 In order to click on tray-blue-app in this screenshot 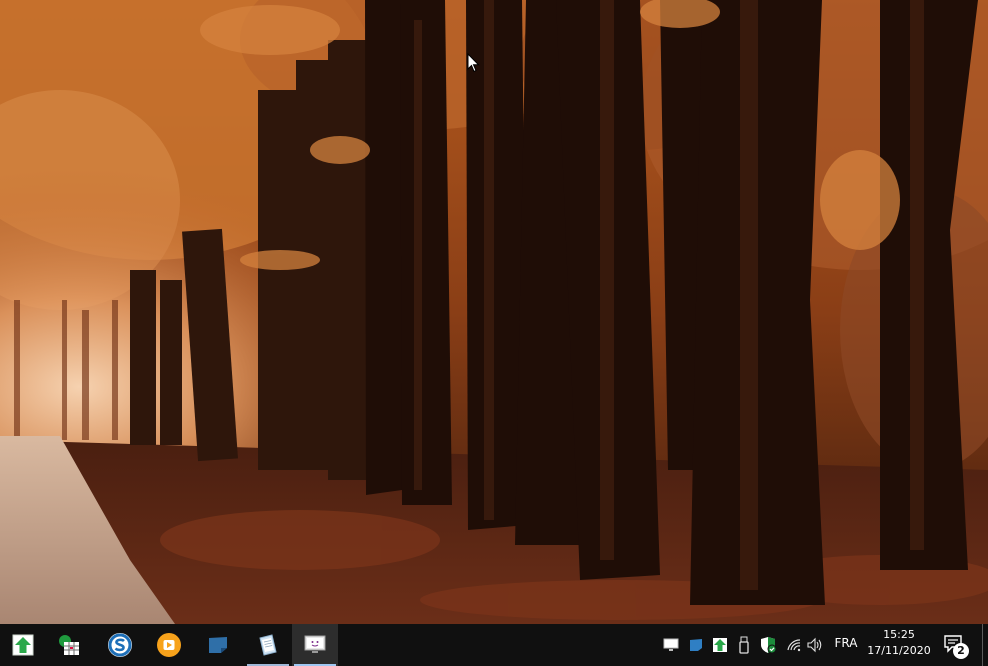, I will do `click(696, 645)`.